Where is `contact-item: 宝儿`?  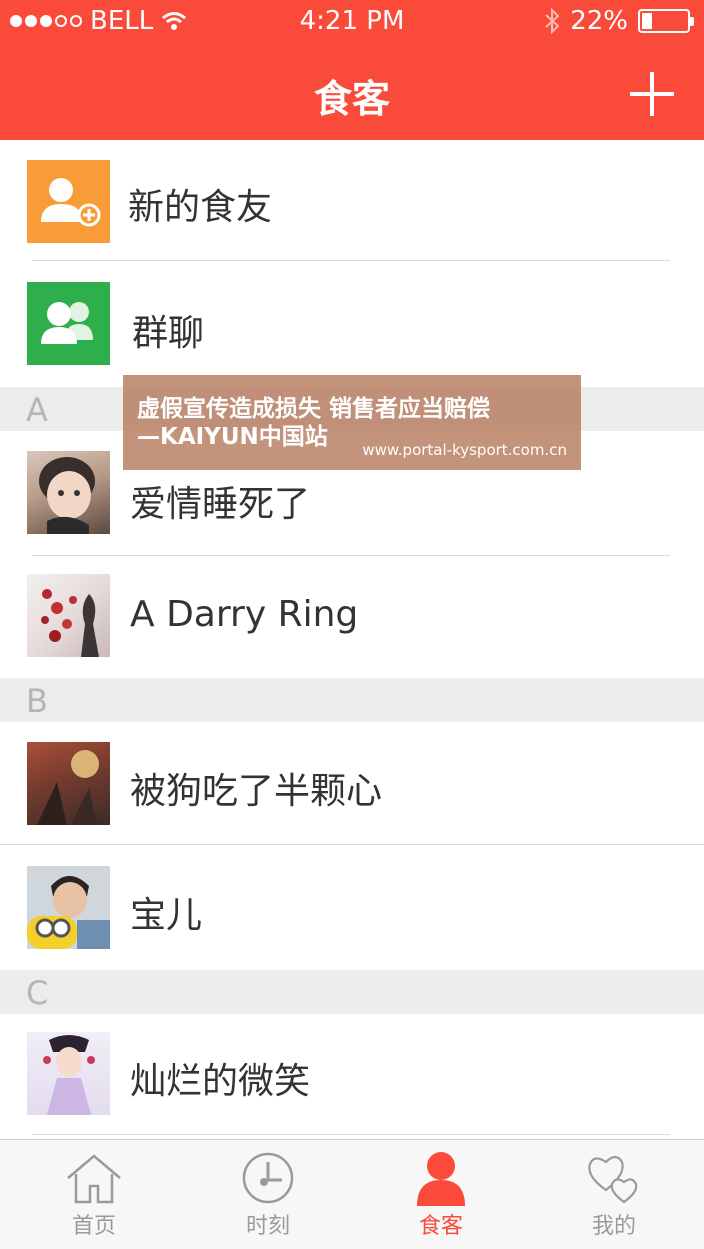 contact-item: 宝儿 is located at coordinates (352, 908).